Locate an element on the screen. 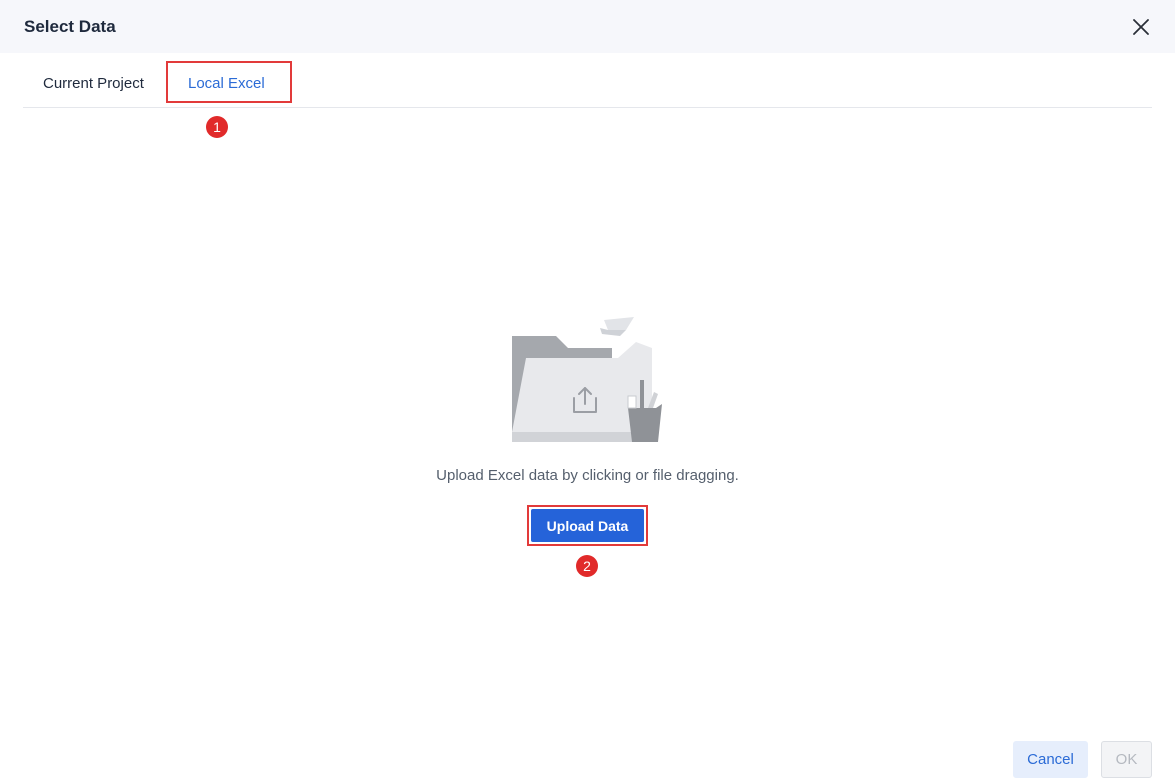 This screenshot has width=1175, height=784. step-marker-2: 2 is located at coordinates (587, 566).